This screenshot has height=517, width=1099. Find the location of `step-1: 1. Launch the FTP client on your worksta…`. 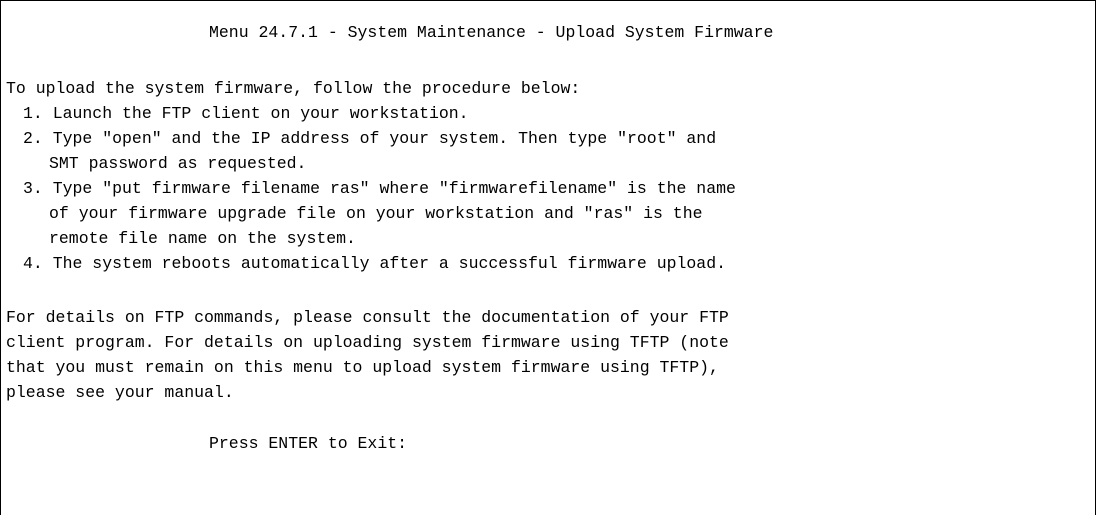

step-1: 1. Launch the FTP client on your worksta… is located at coordinates (246, 113).